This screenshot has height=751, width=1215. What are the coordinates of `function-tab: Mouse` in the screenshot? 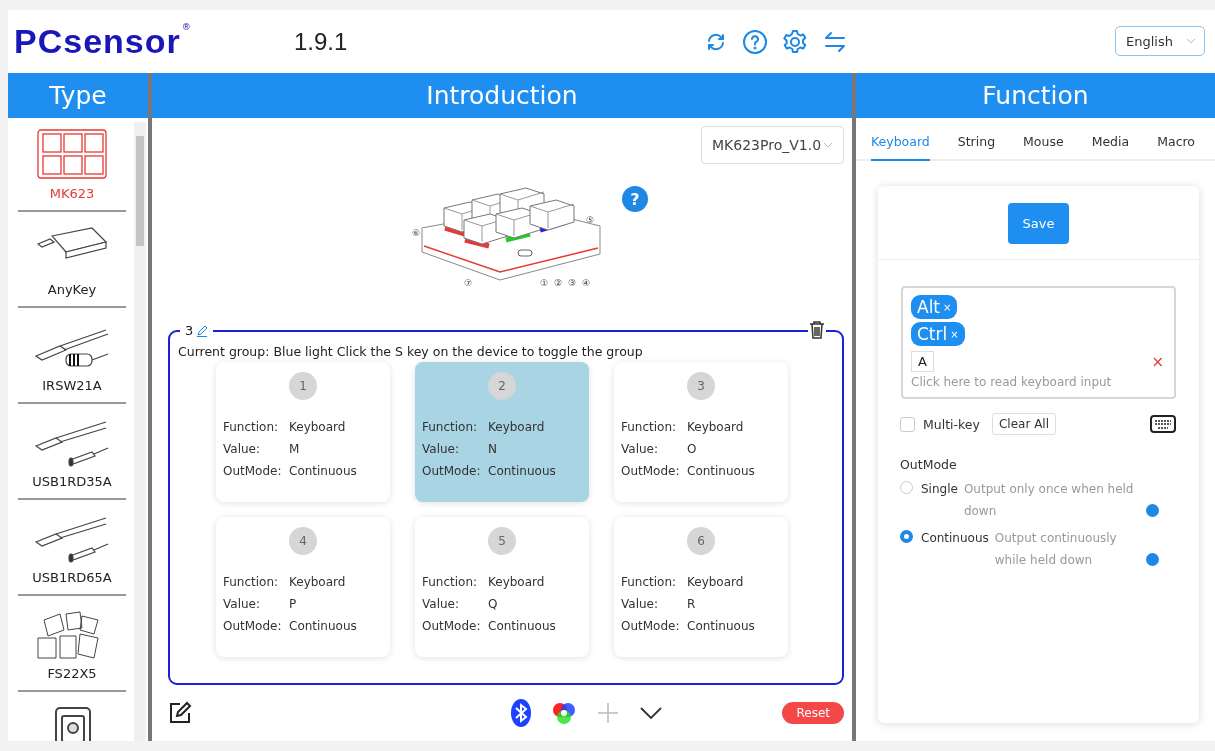 It's located at (1043, 146).